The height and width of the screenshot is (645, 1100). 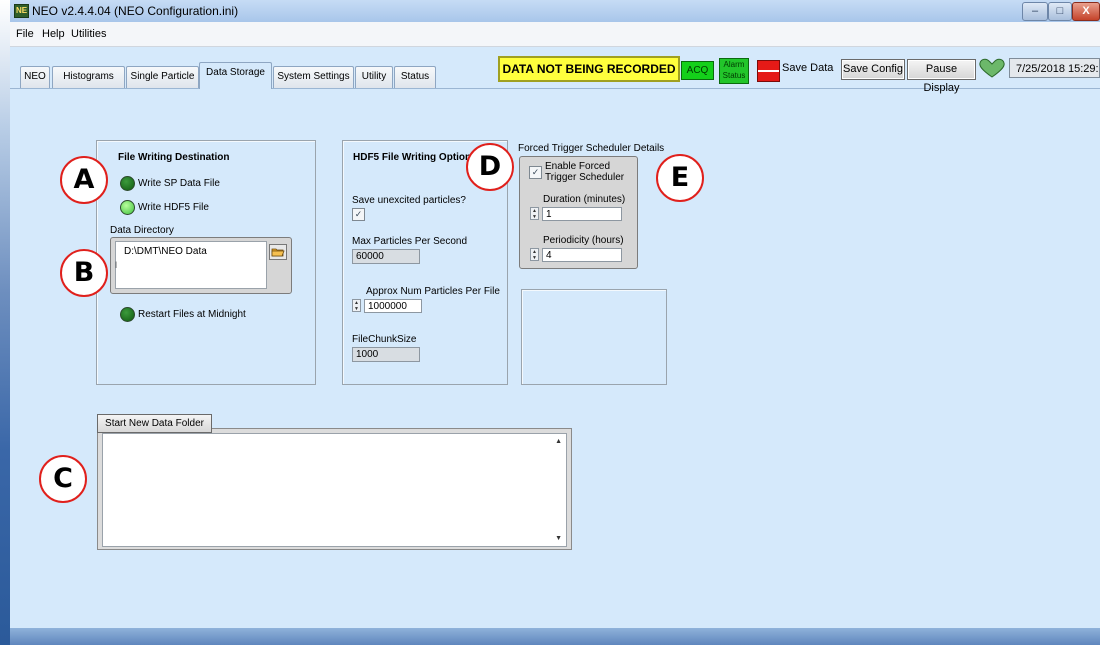 I want to click on start-new-folder-button: Start New Data Folder, so click(x=154, y=423).